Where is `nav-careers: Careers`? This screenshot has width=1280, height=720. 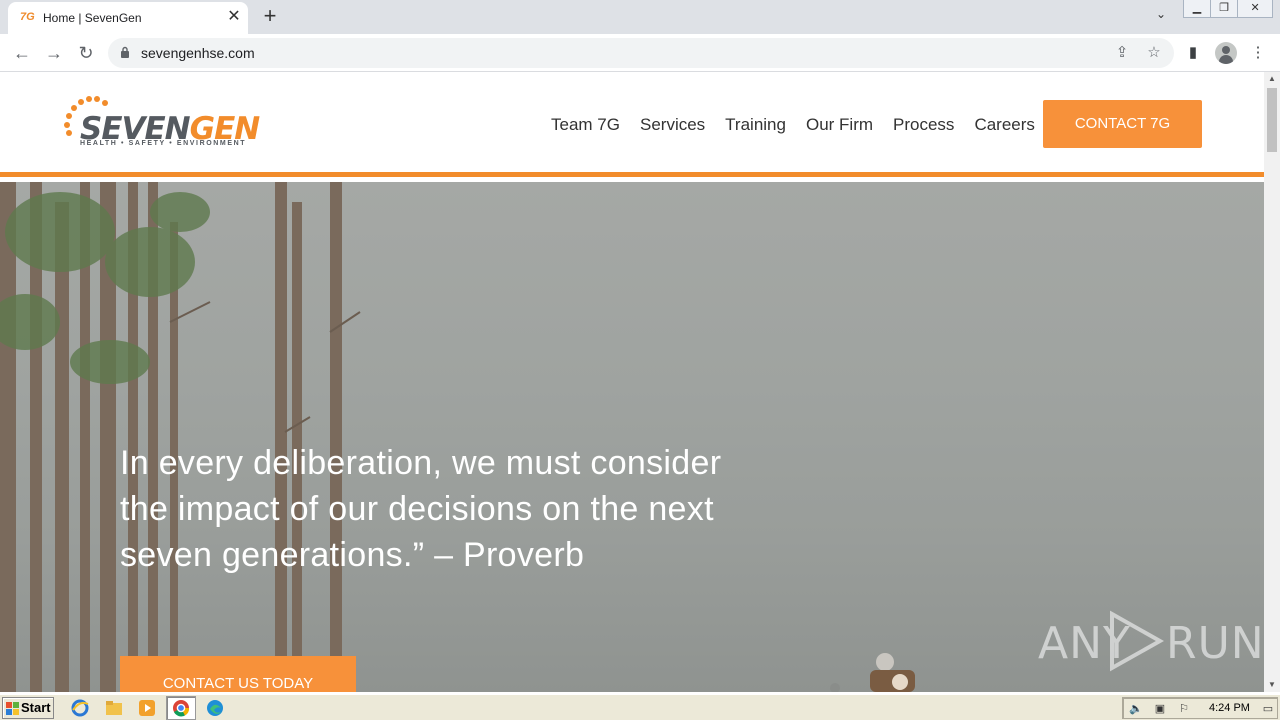 nav-careers: Careers is located at coordinates (1004, 125).